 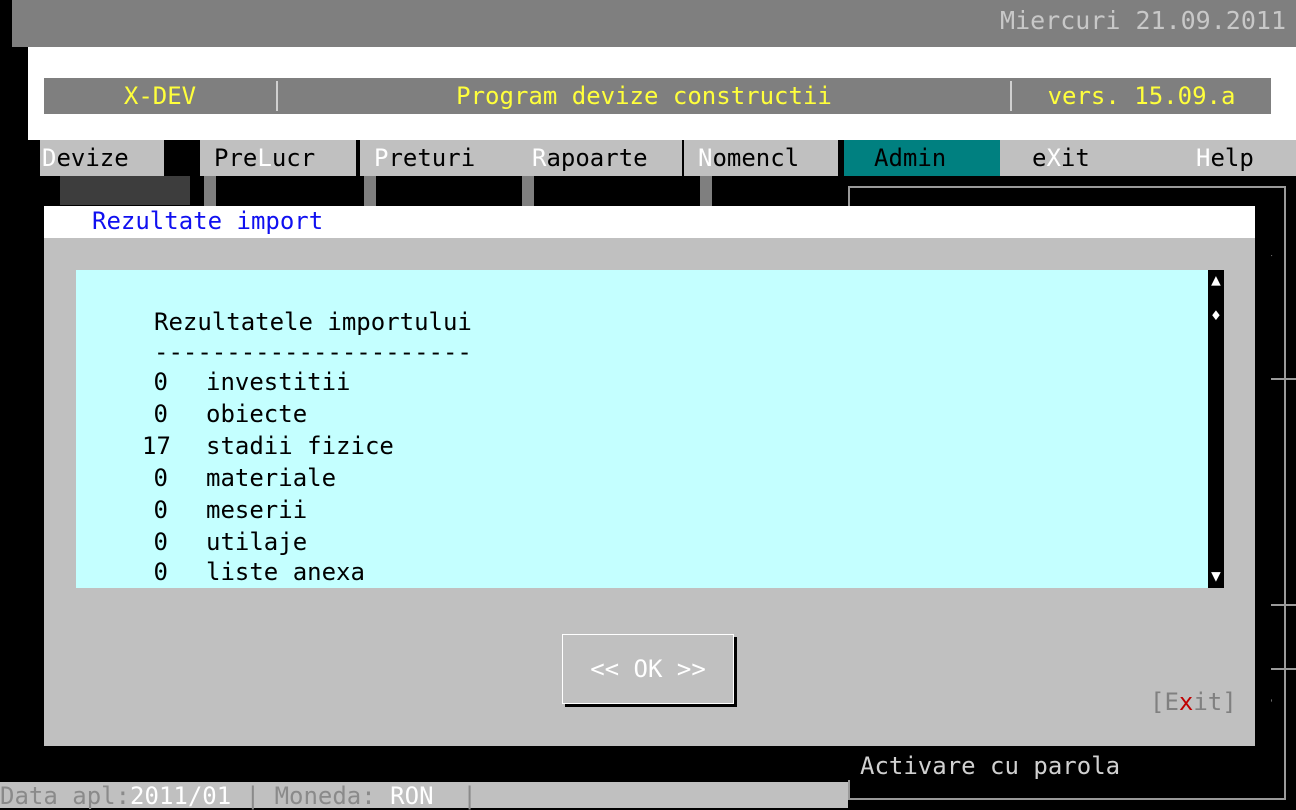 What do you see at coordinates (1229, 158) in the screenshot?
I see `menu-help: Help` at bounding box center [1229, 158].